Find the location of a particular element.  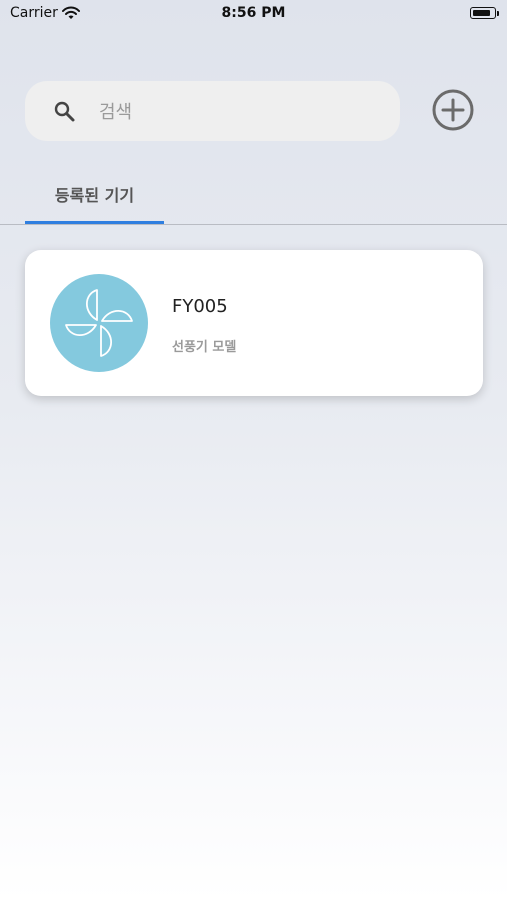

device-avatar is located at coordinates (99, 323).